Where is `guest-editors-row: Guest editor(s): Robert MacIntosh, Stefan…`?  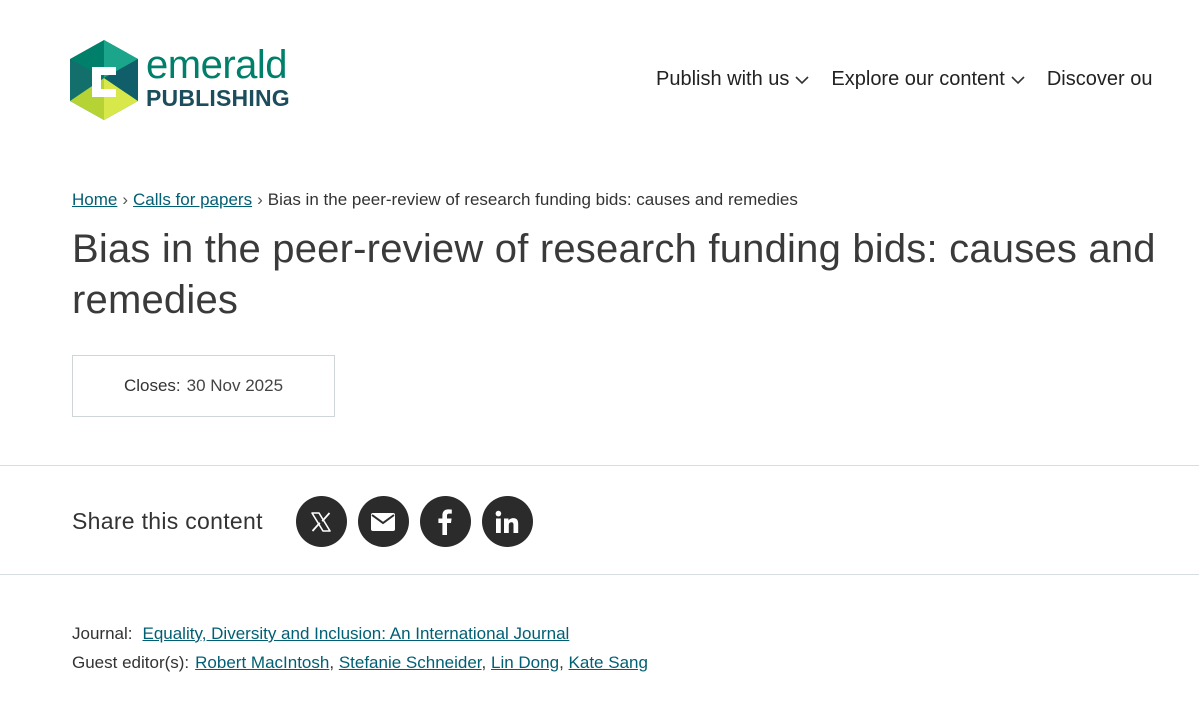
guest-editors-row: Guest editor(s): Robert MacIntosh, Stefan… is located at coordinates (360, 662).